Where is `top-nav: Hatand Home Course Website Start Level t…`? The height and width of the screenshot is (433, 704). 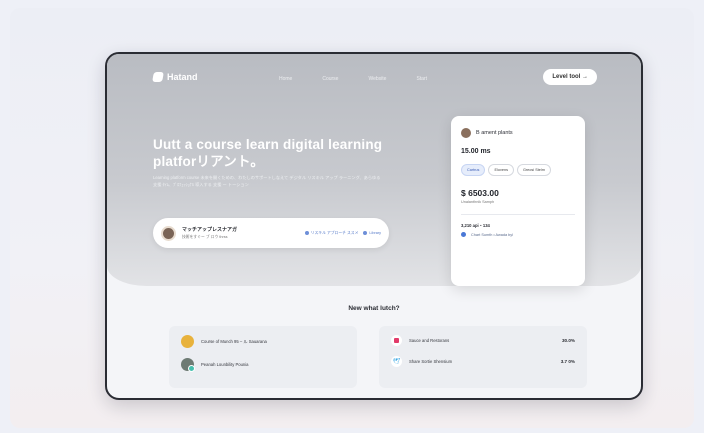 top-nav: Hatand Home Course Website Start Level t… is located at coordinates (374, 79).